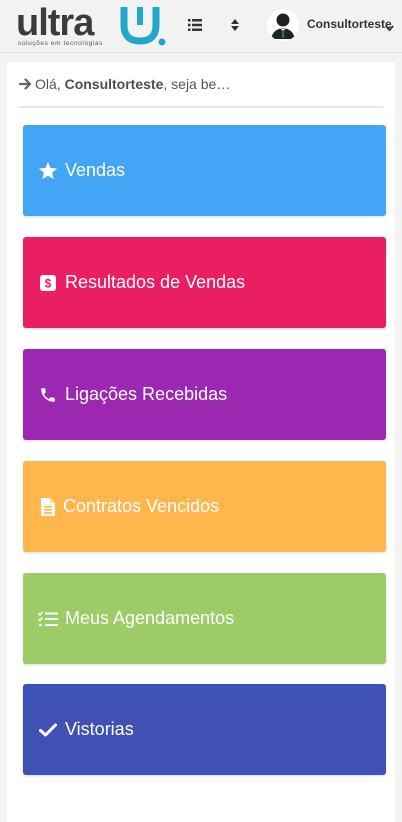 The height and width of the screenshot is (822, 402). Describe the element at coordinates (55, 23) in the screenshot. I see `svg-text: ultra` at that location.